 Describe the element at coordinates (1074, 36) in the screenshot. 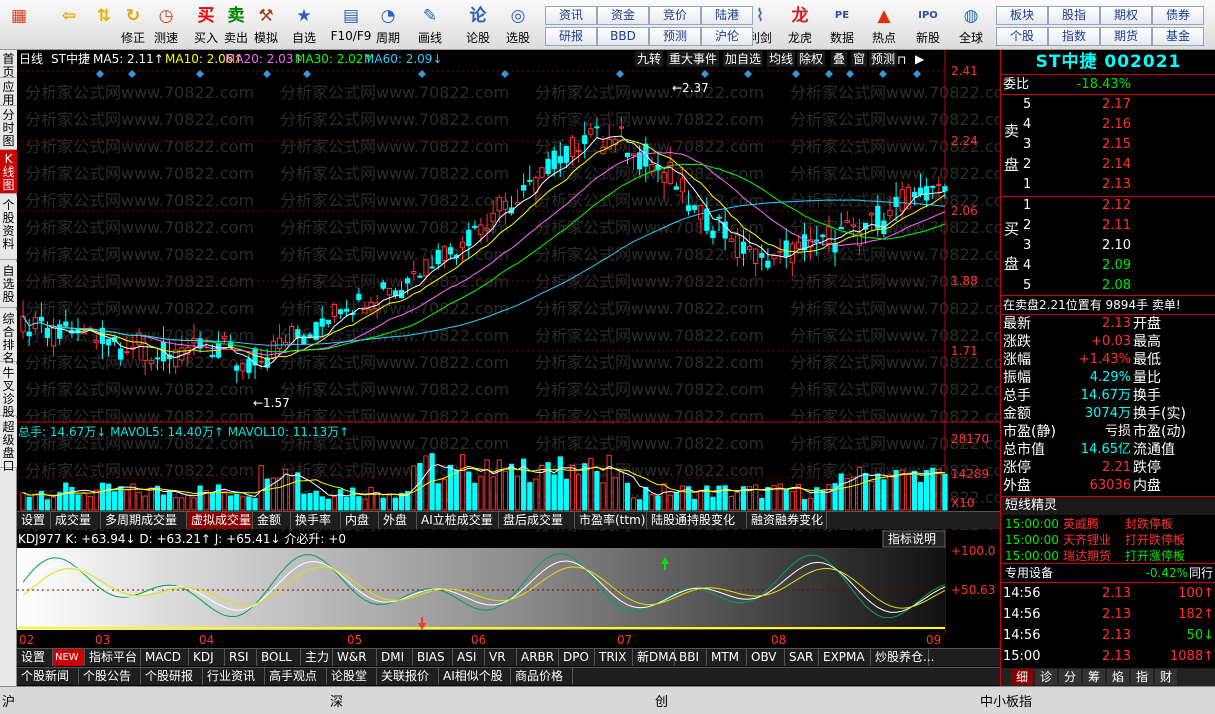

I see `quick-button-指数: 指数` at that location.